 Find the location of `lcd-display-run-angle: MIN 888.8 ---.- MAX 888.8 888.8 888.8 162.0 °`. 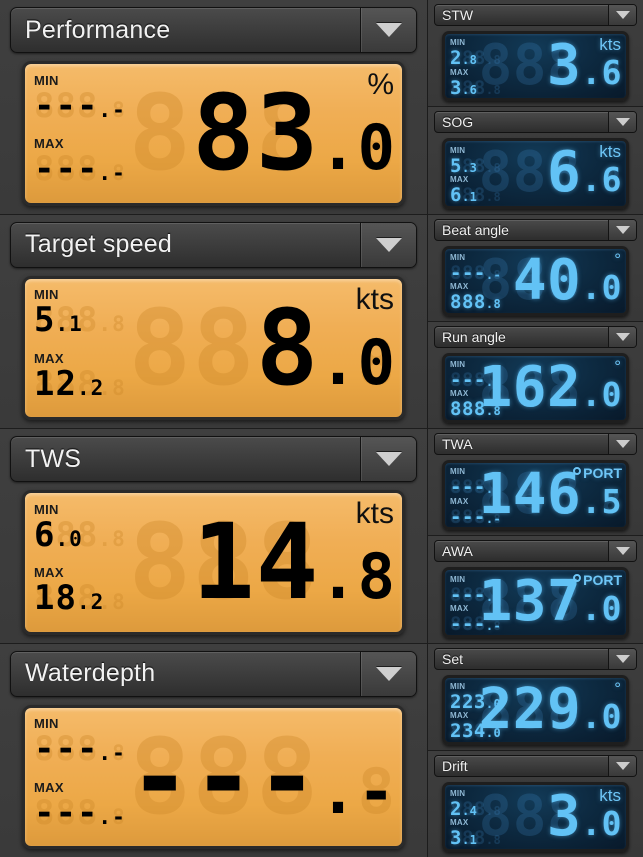

lcd-display-run-angle: MIN 888.8 ---.- MAX 888.8 888.8 888.8 162.0 ° is located at coordinates (535, 387).